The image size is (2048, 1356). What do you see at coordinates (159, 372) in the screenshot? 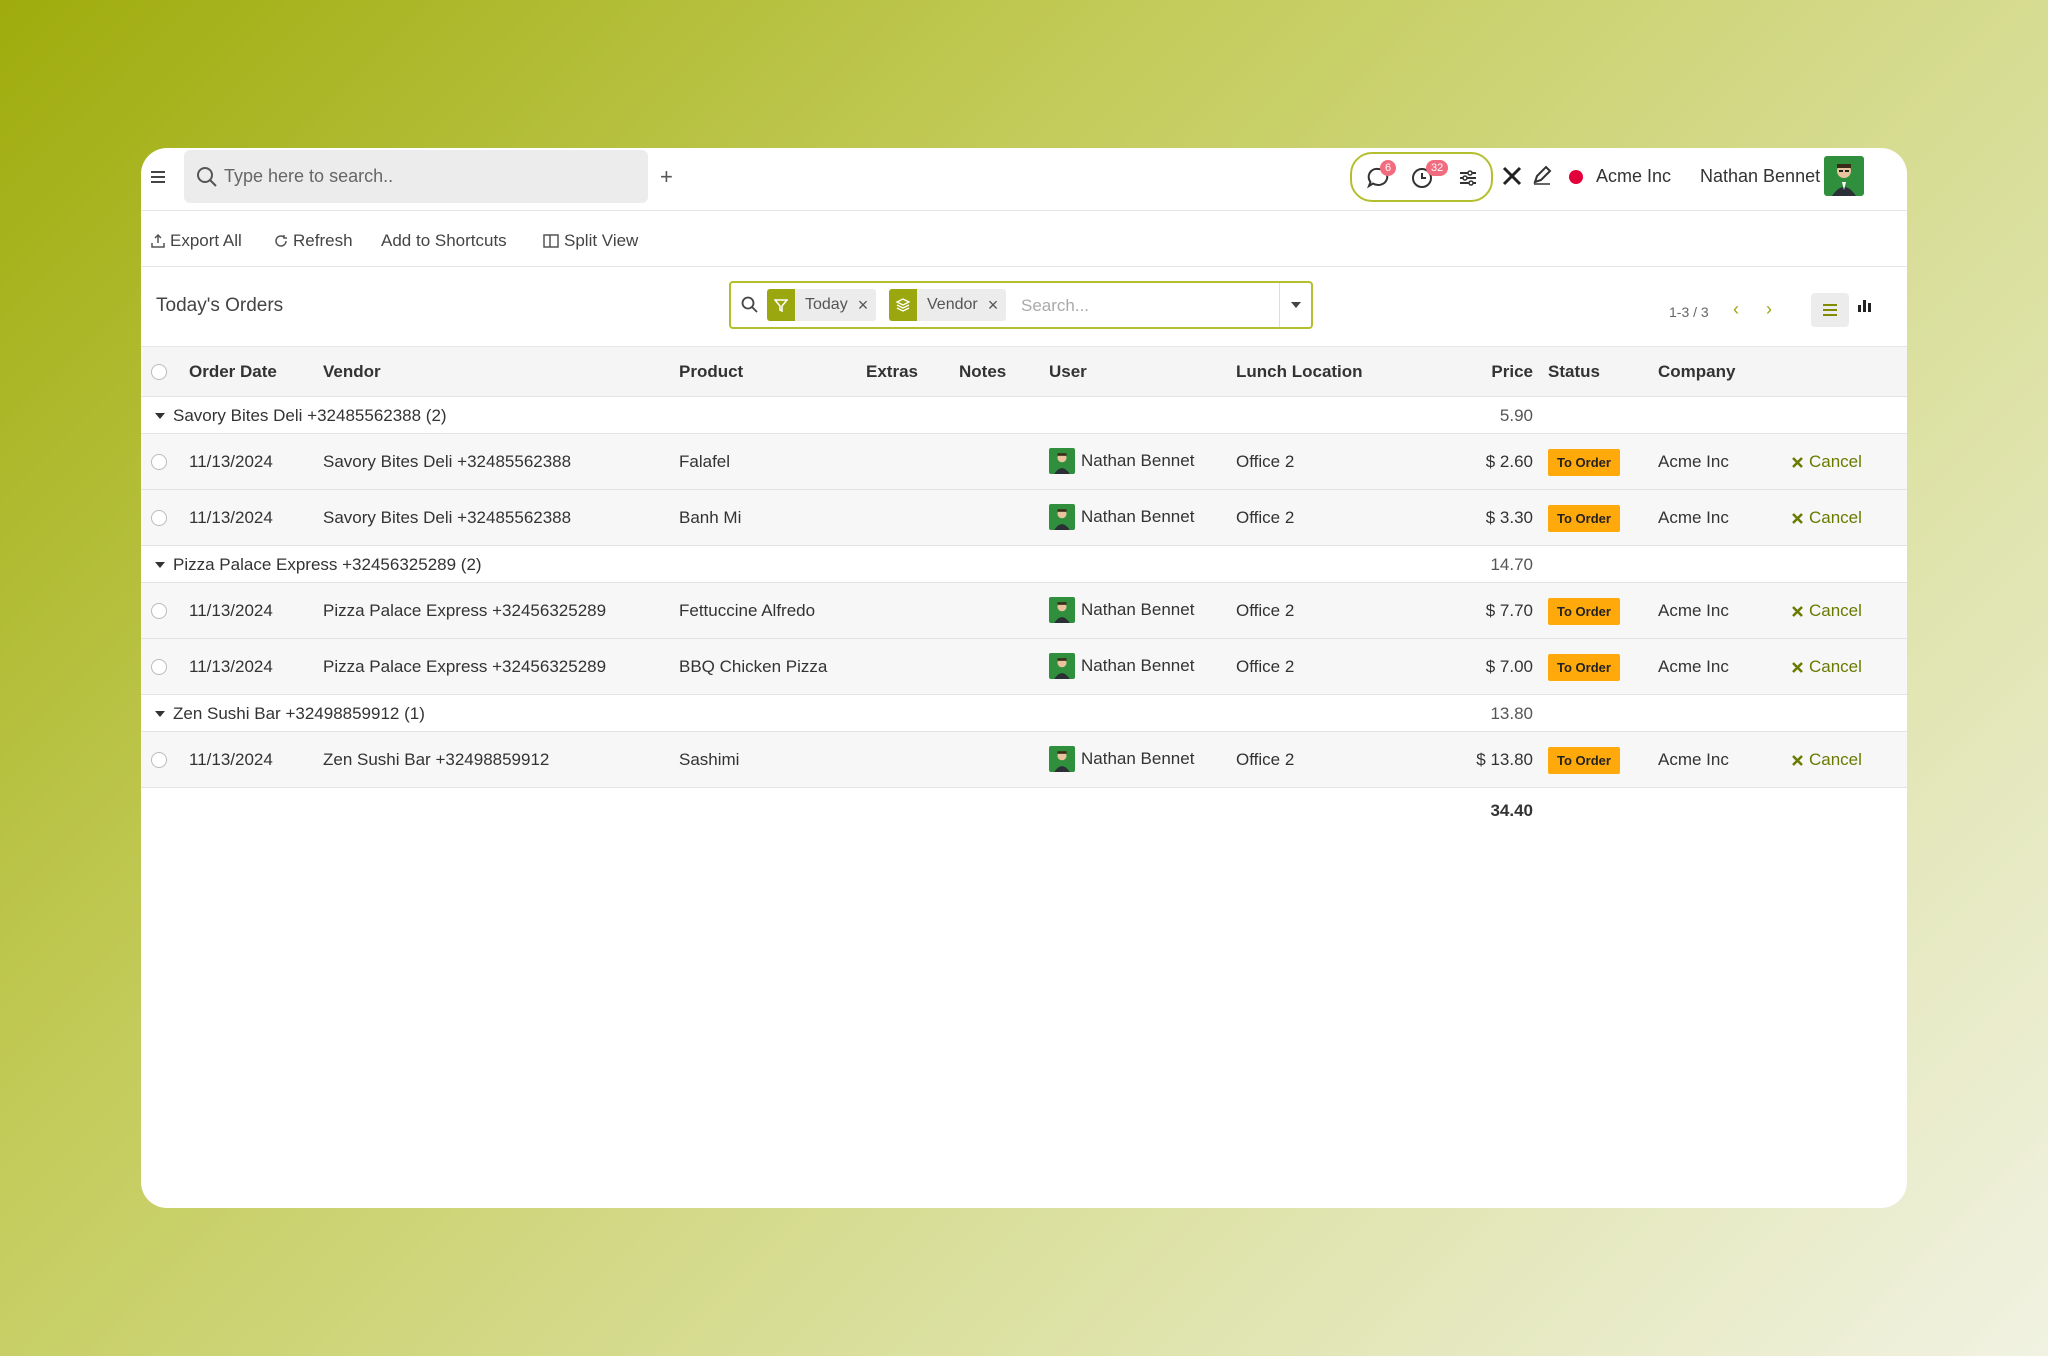
I see `select-all-checkbox` at bounding box center [159, 372].